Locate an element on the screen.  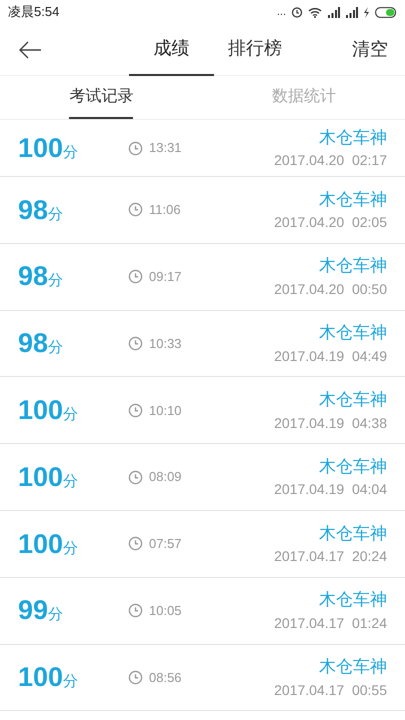
duration-text: 07:57 is located at coordinates (165, 544).